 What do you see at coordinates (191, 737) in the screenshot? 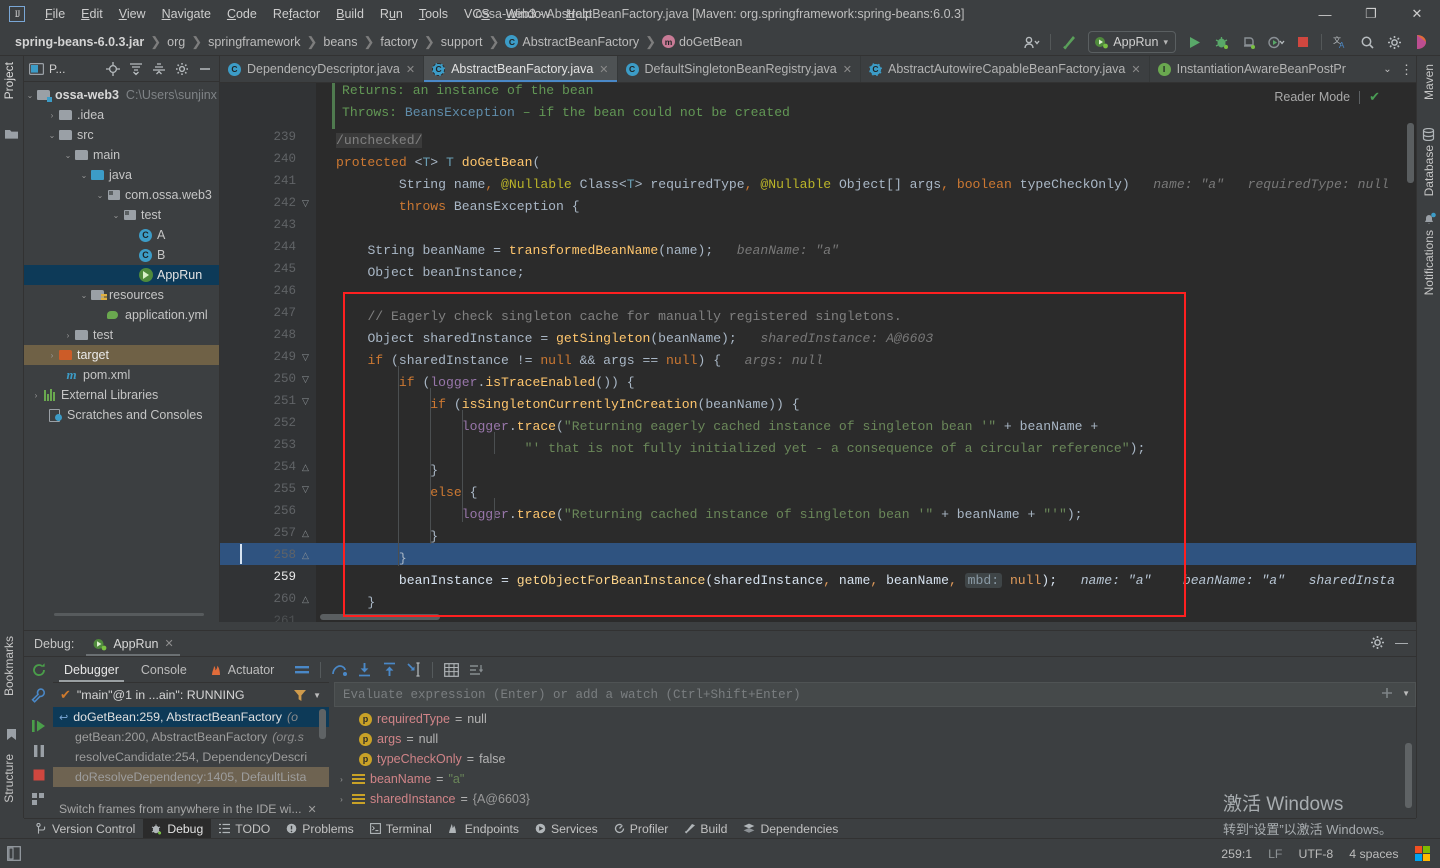
I see `frame-row: getBean:200, AbstractBeanFactory (org.s` at bounding box center [191, 737].